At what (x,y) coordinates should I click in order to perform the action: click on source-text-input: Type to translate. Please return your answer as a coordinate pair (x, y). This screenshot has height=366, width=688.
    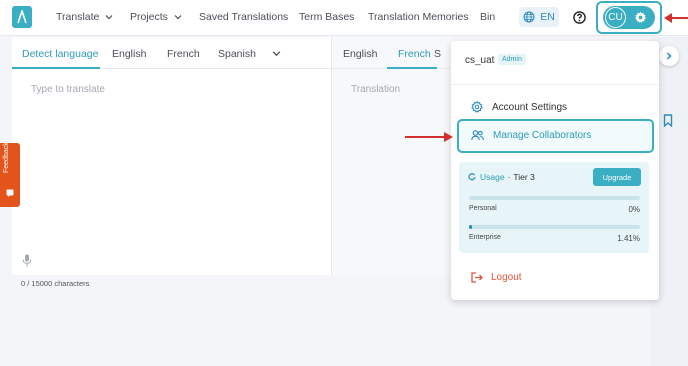
    Looking at the image, I should click on (68, 89).